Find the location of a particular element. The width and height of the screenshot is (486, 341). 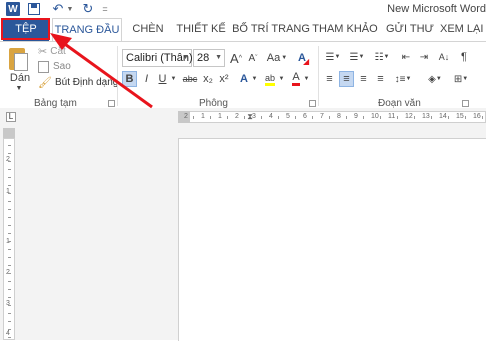

increase-indent-button: ⇥ is located at coordinates (424, 57).